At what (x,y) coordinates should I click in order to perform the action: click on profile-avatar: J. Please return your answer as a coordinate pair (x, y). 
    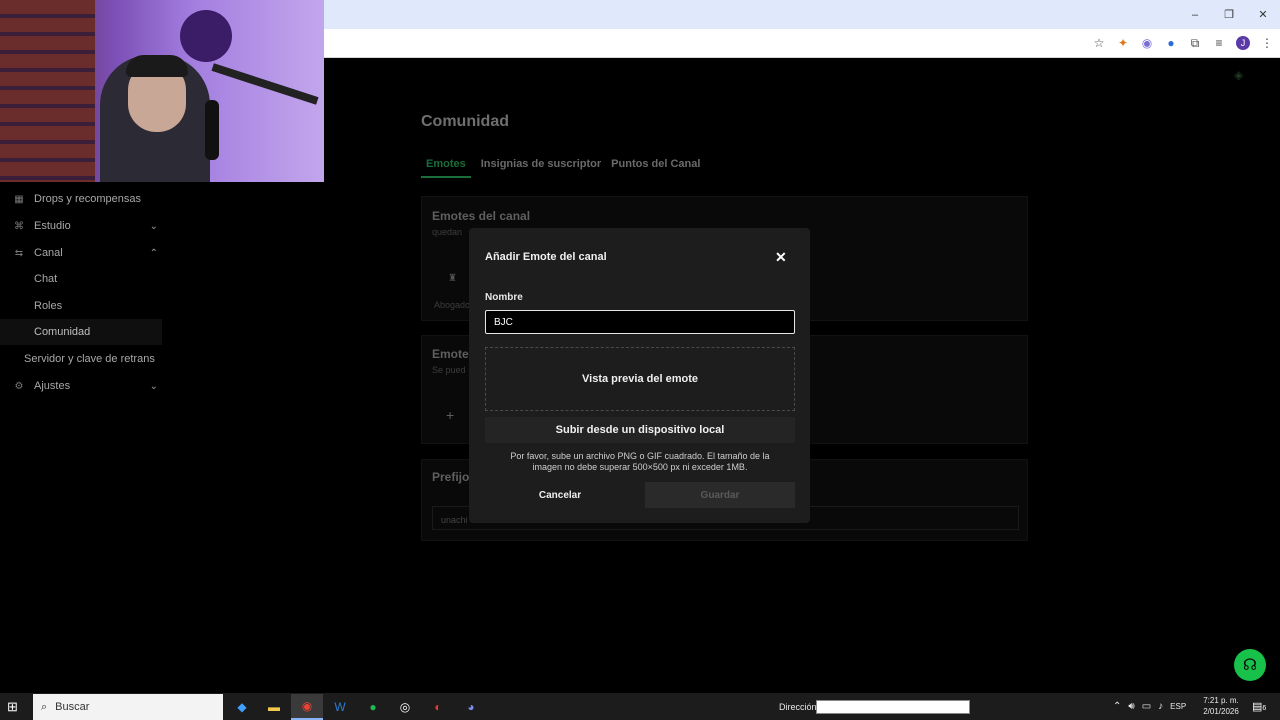
    Looking at the image, I should click on (1243, 43).